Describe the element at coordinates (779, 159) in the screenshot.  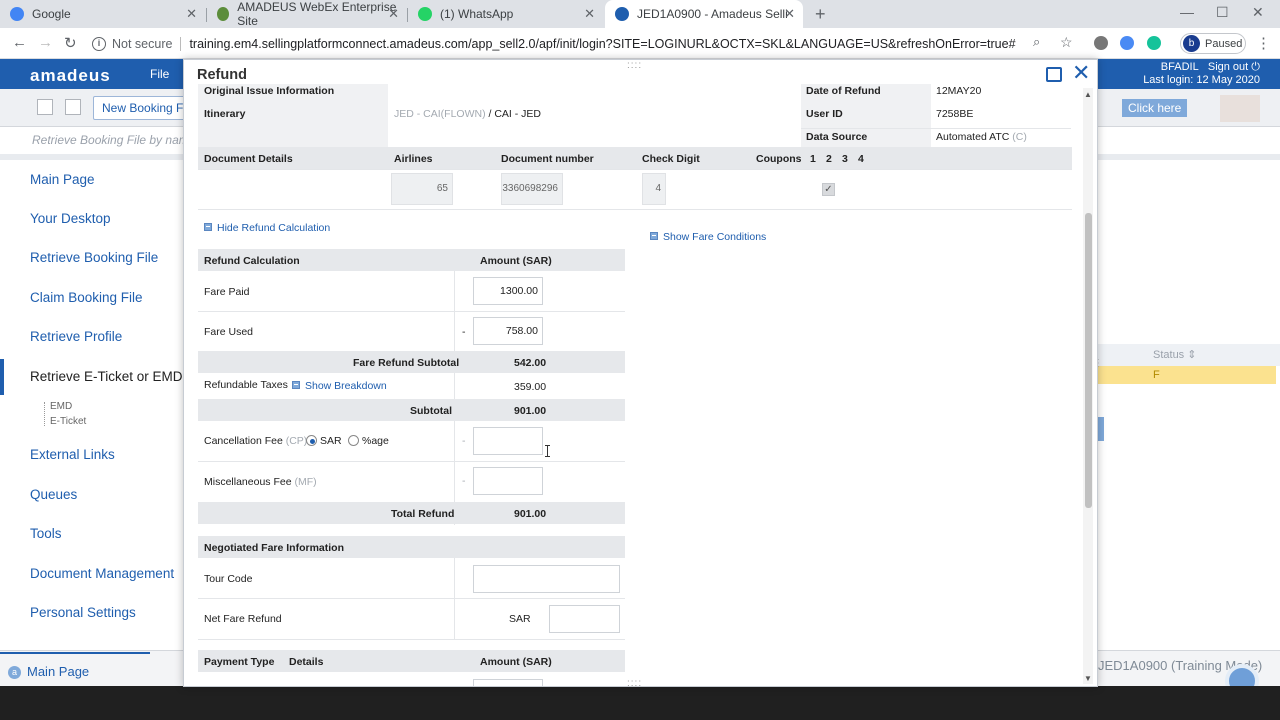
I see `coupons-header: Coupons` at that location.